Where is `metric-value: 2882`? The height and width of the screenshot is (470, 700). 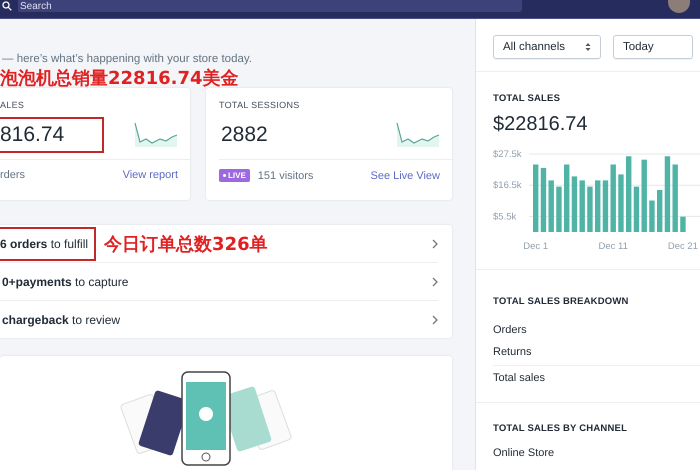
metric-value: 2882 is located at coordinates (244, 135).